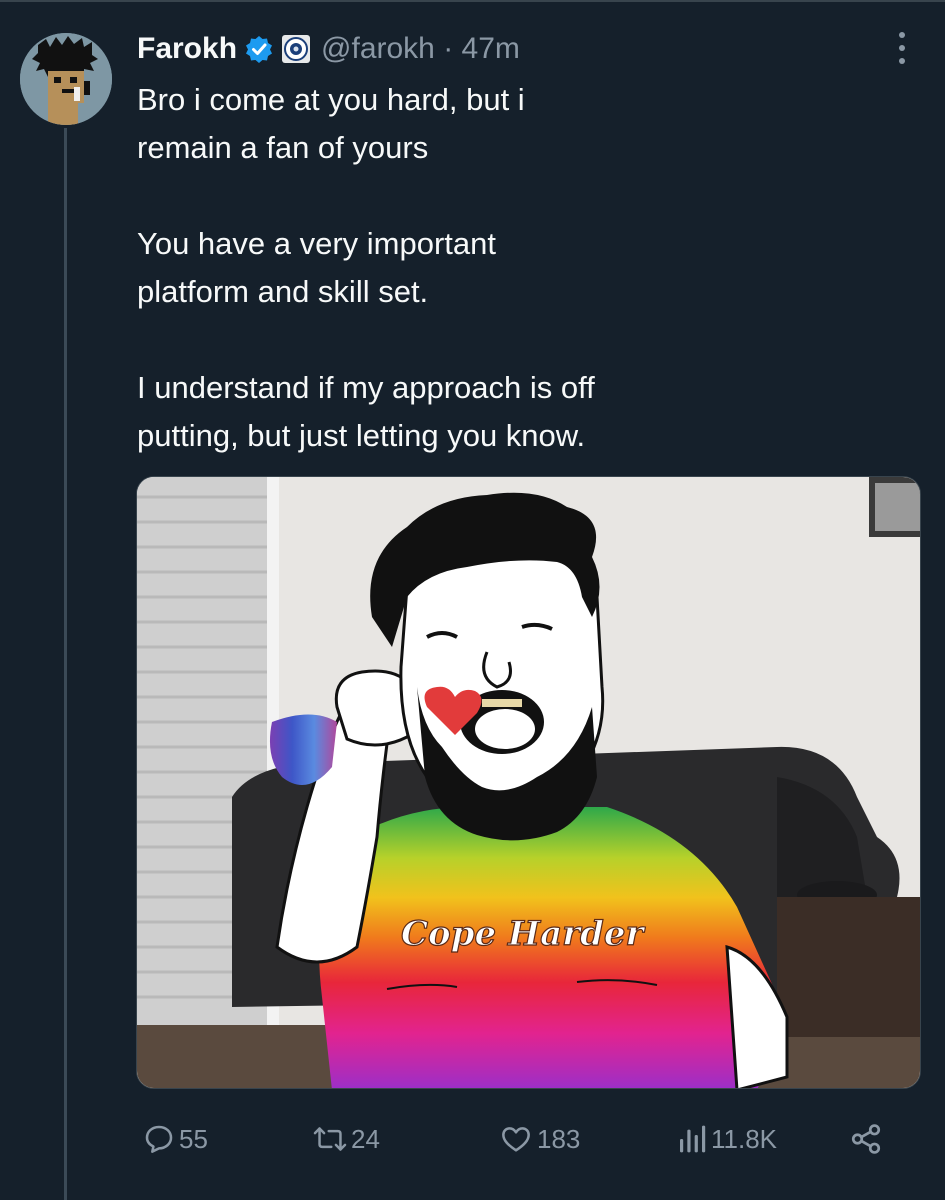  What do you see at coordinates (65, 664) in the screenshot?
I see `thread-connector-line` at bounding box center [65, 664].